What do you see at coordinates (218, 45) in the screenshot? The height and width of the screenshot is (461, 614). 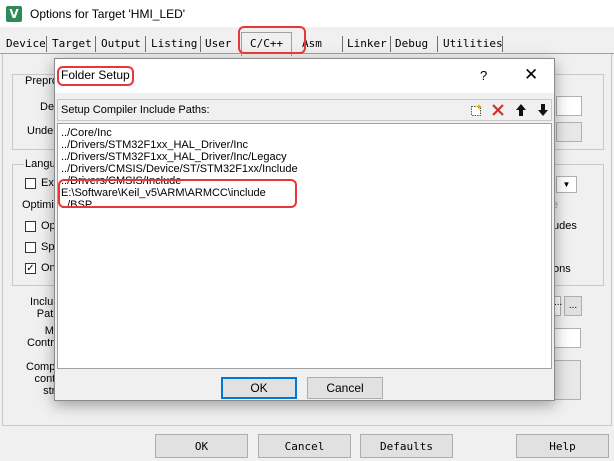 I see `tab-user: User` at bounding box center [218, 45].